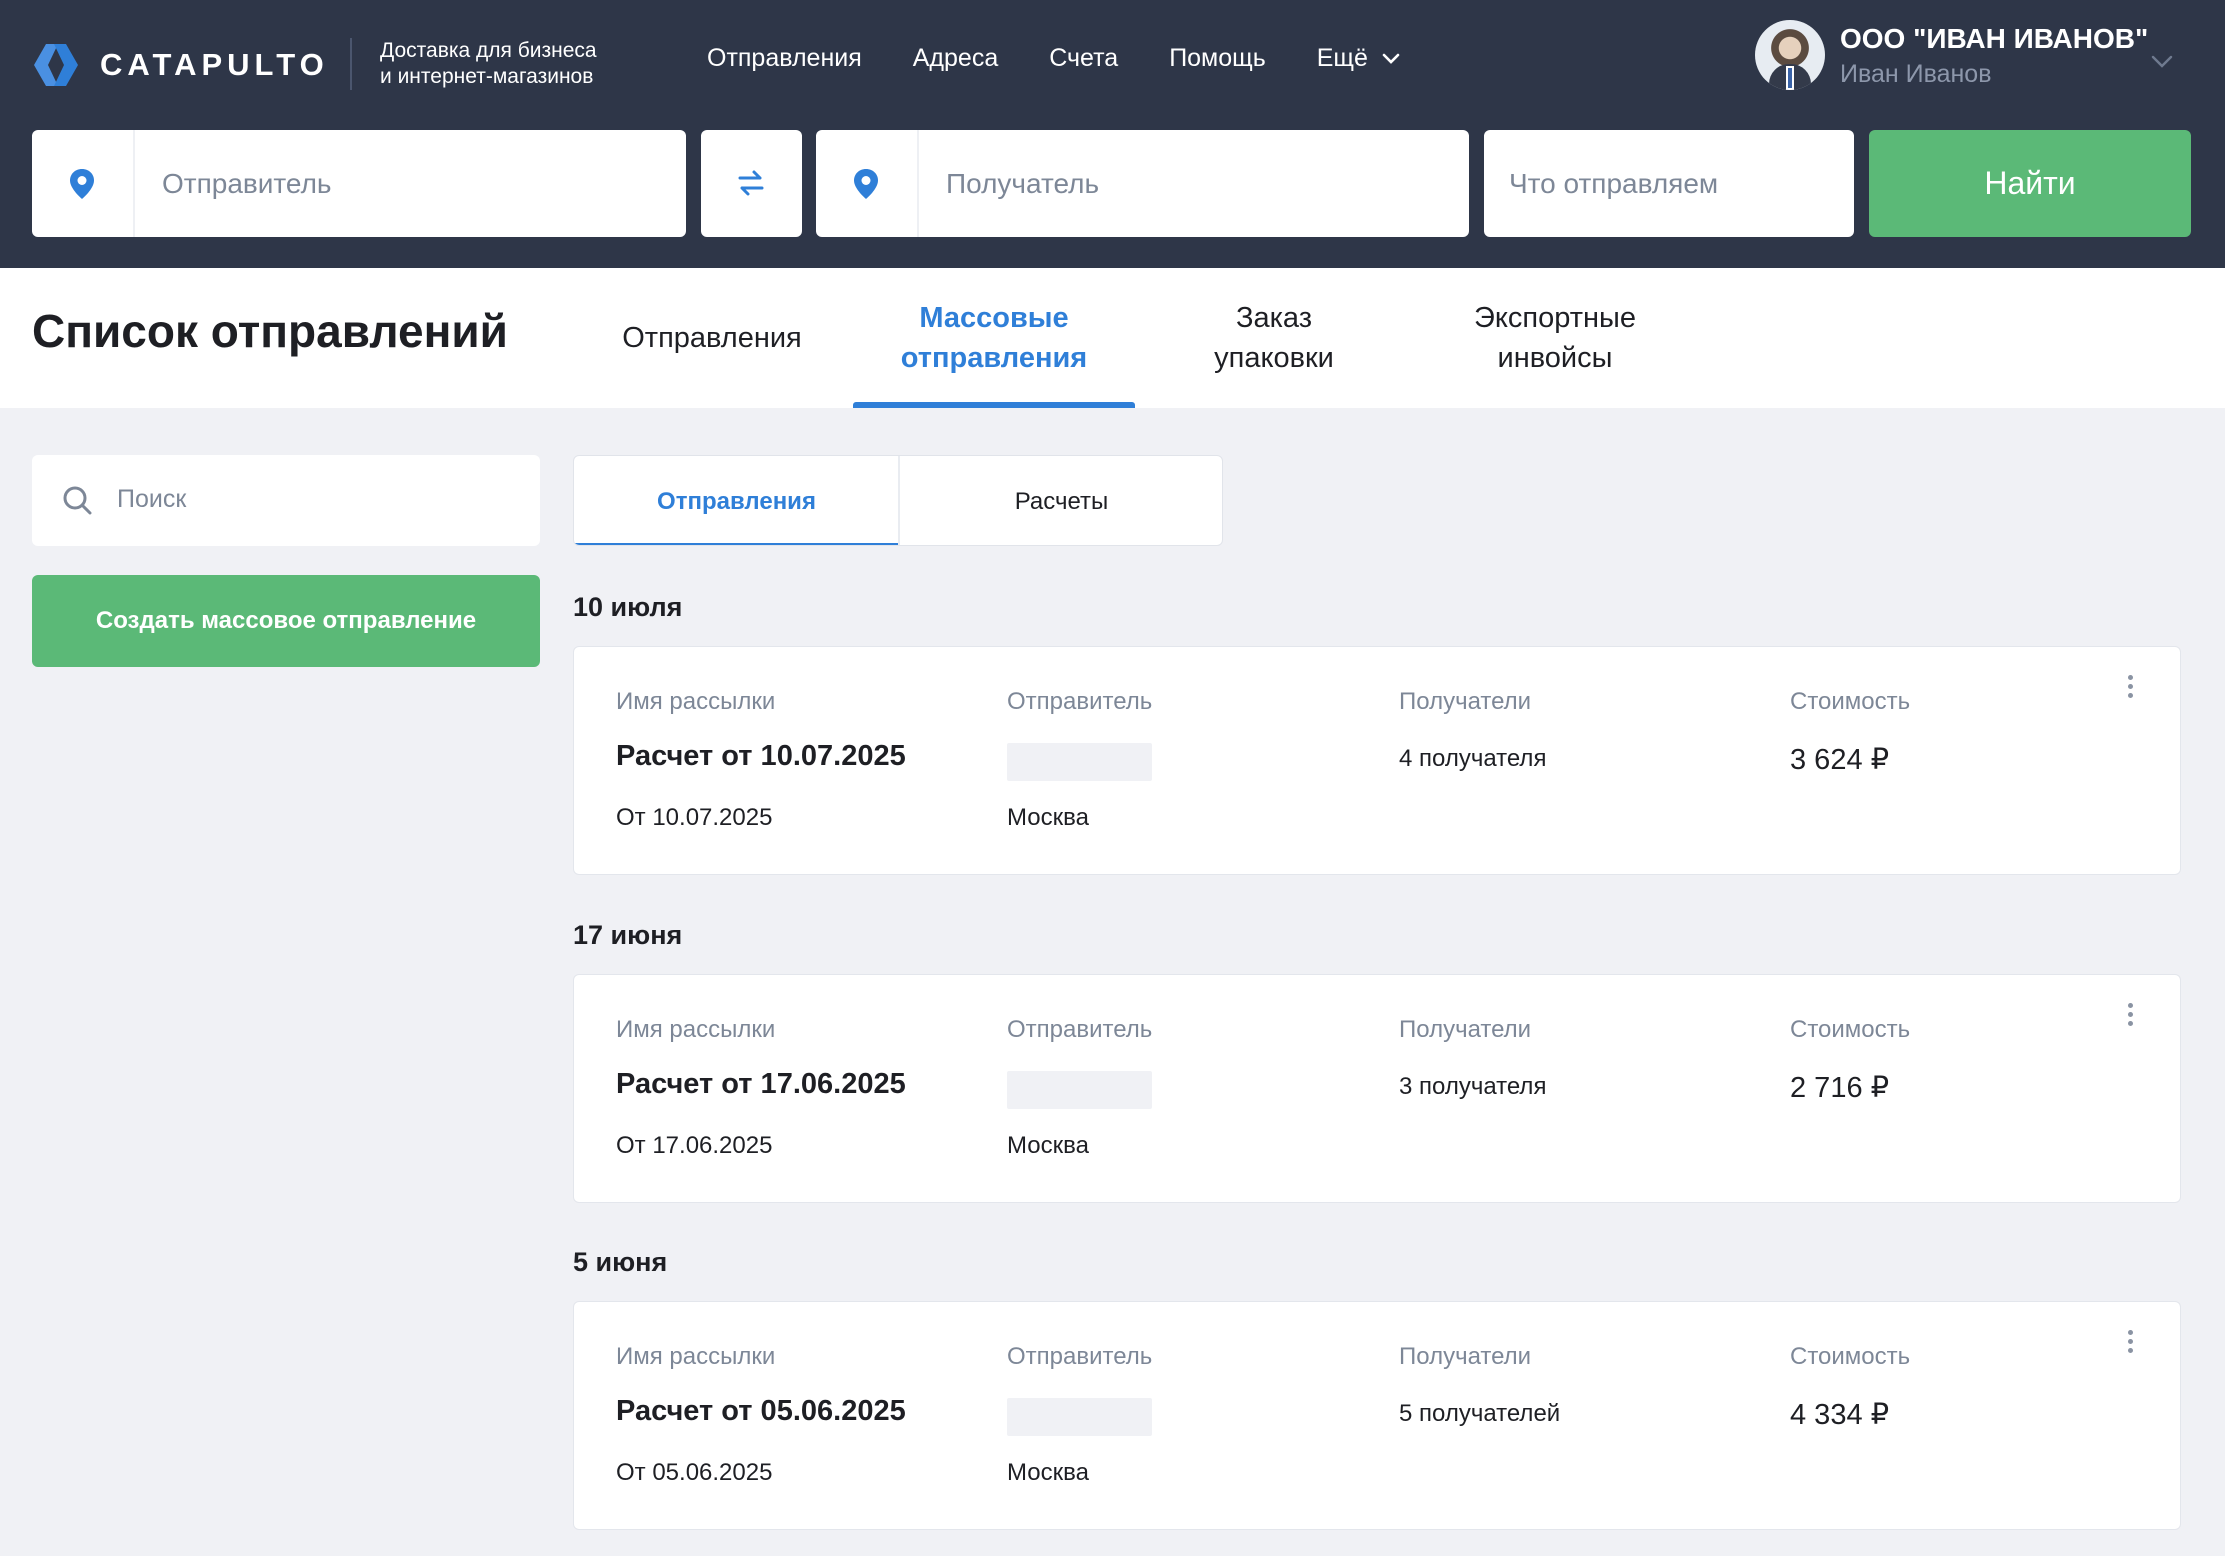  I want to click on search-placeholder: Поиск, so click(152, 499).